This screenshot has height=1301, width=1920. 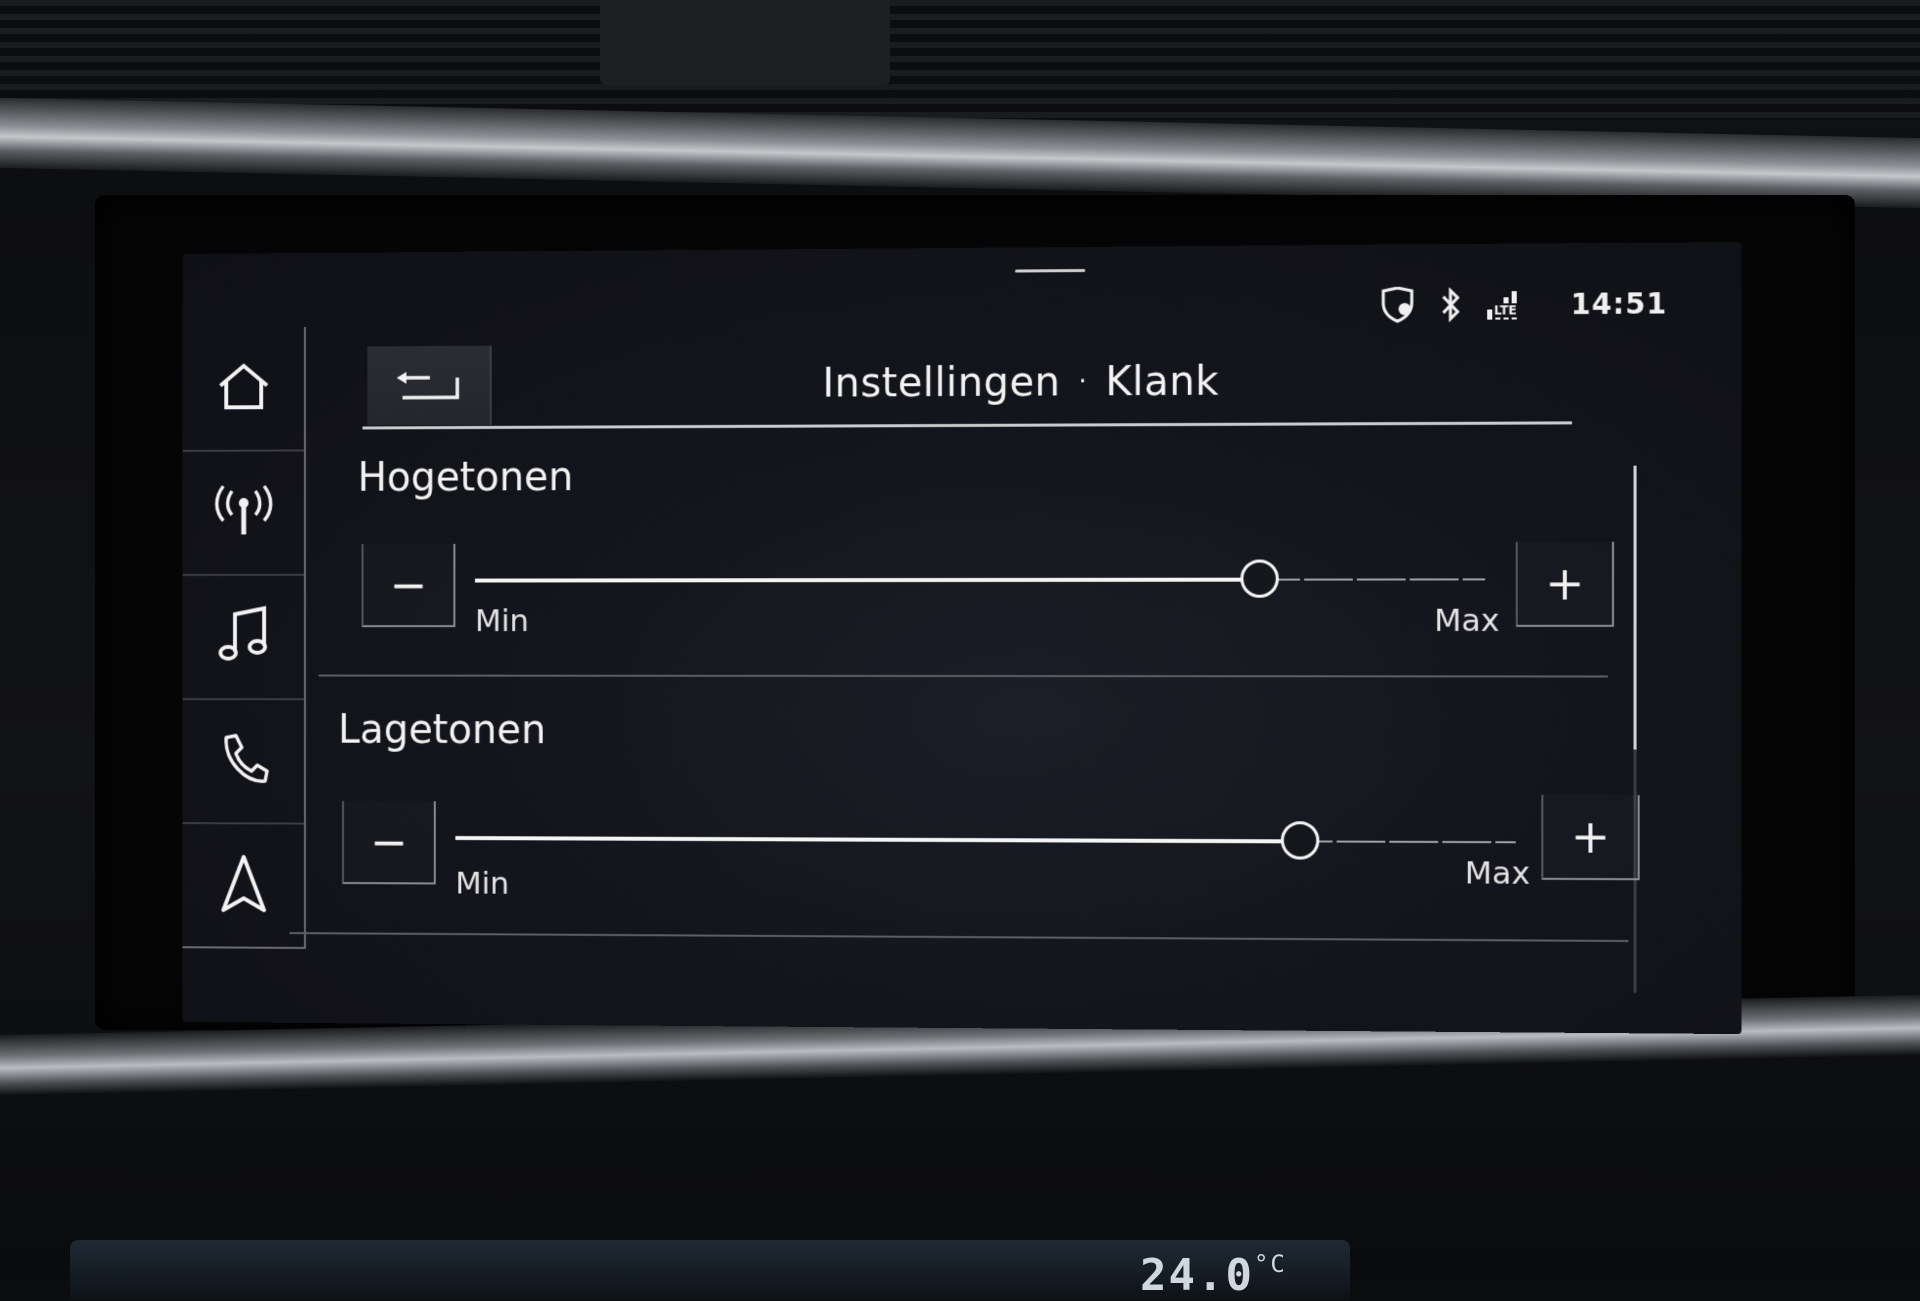 I want to click on radio-icon, so click(x=243, y=512).